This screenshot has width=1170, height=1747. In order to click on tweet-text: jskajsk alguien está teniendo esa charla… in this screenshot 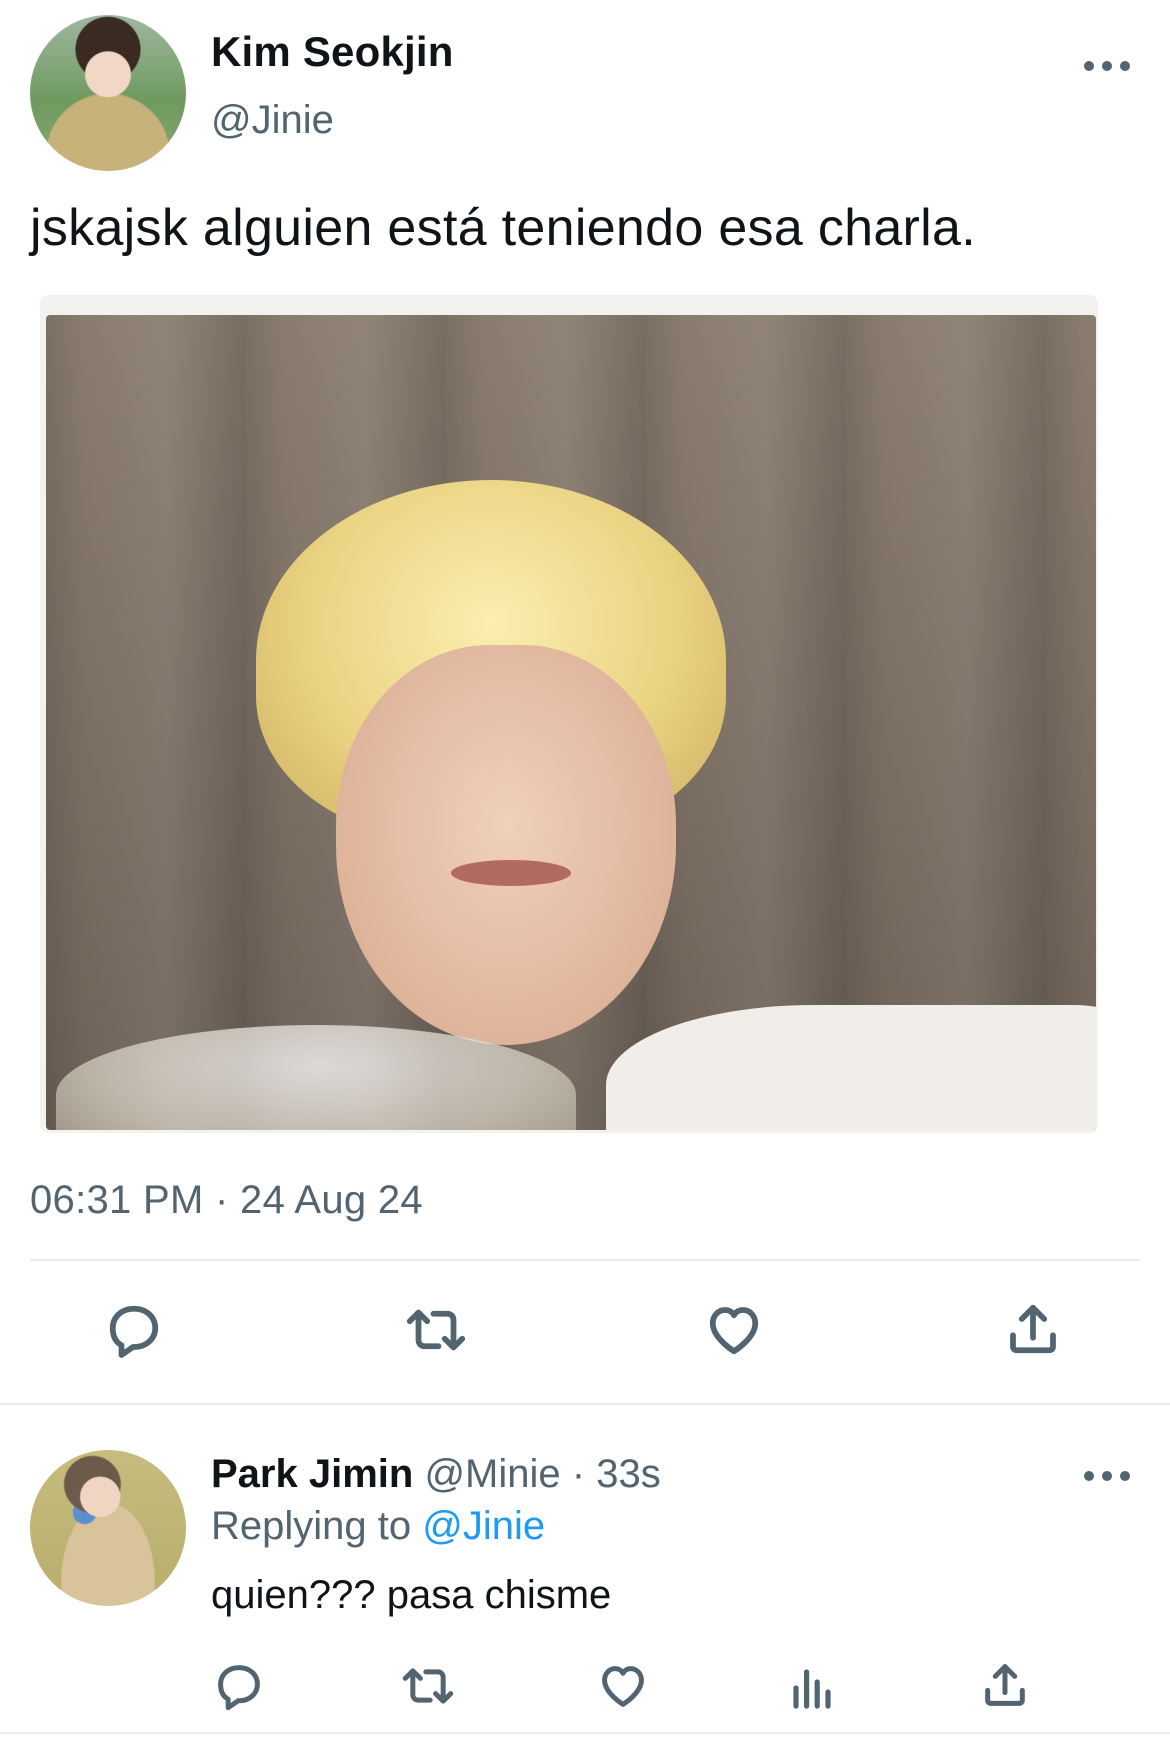, I will do `click(503, 228)`.